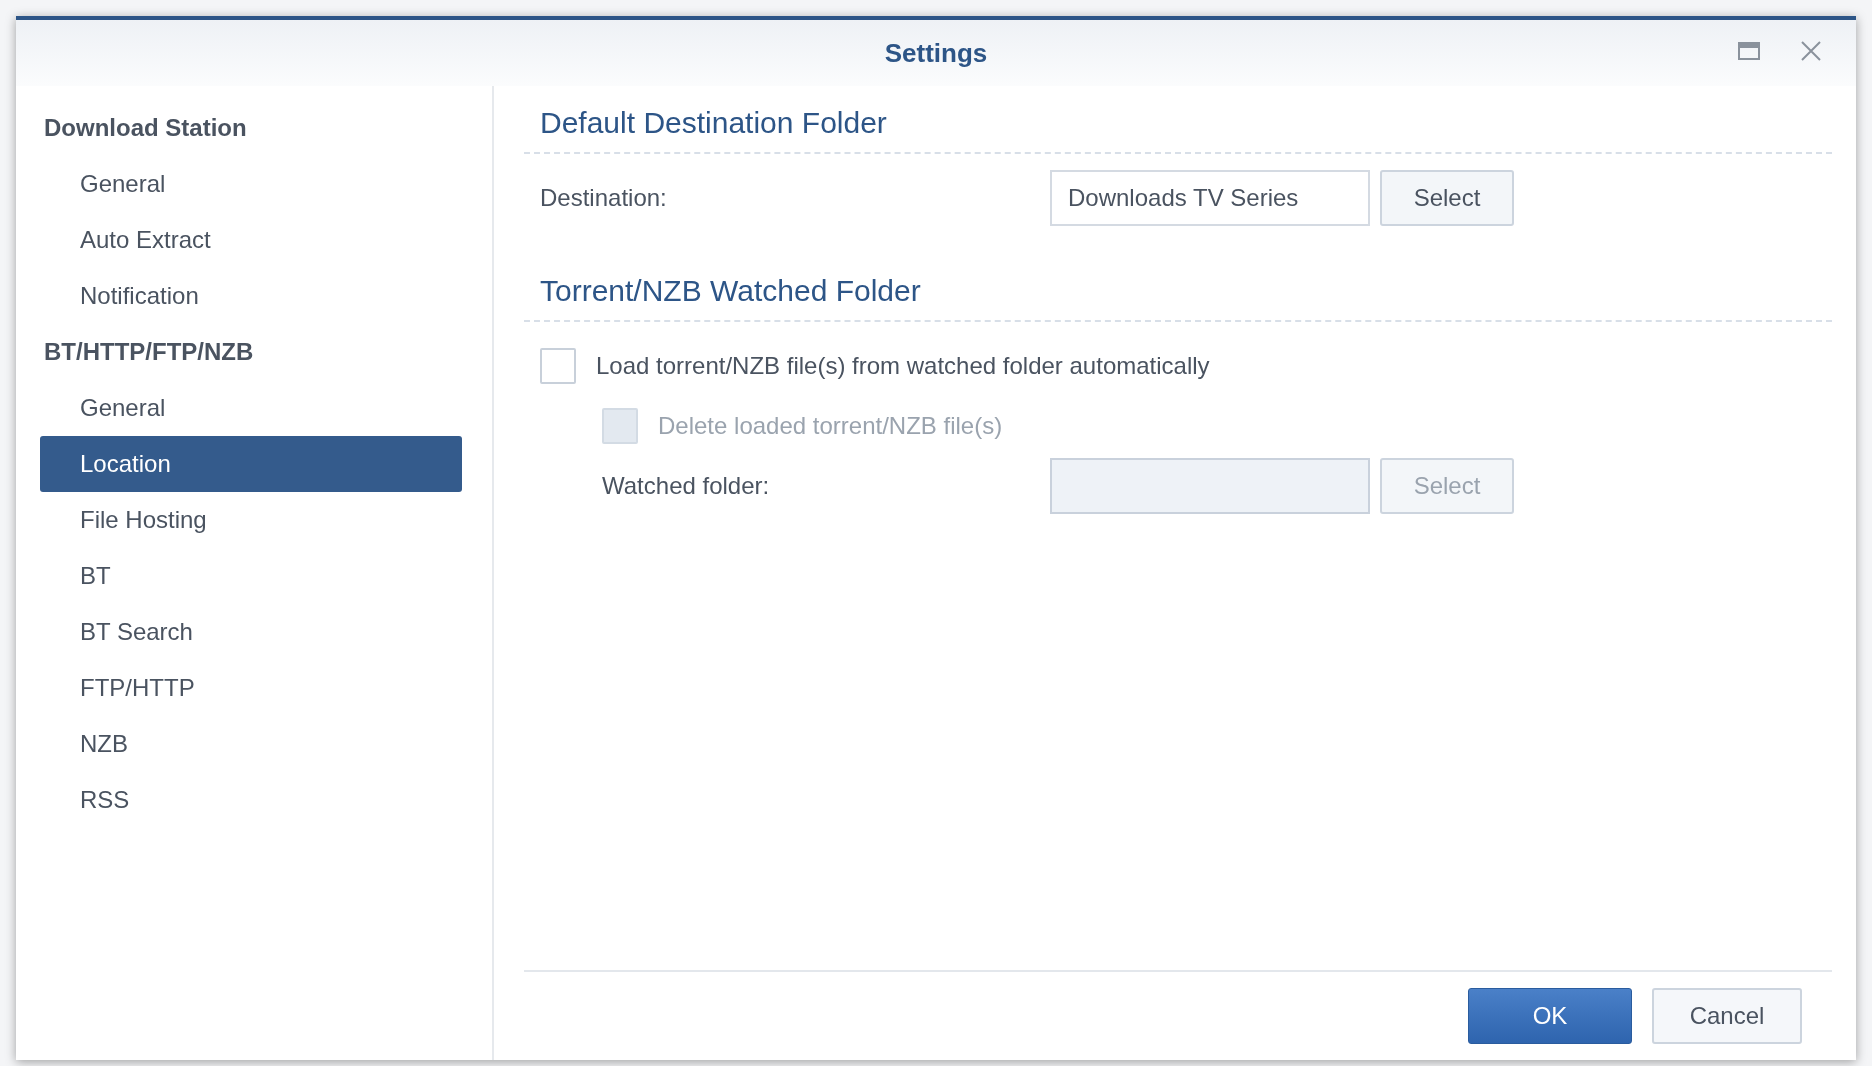 This screenshot has width=1872, height=1066. What do you see at coordinates (558, 366) in the screenshot?
I see `checkbox` at bounding box center [558, 366].